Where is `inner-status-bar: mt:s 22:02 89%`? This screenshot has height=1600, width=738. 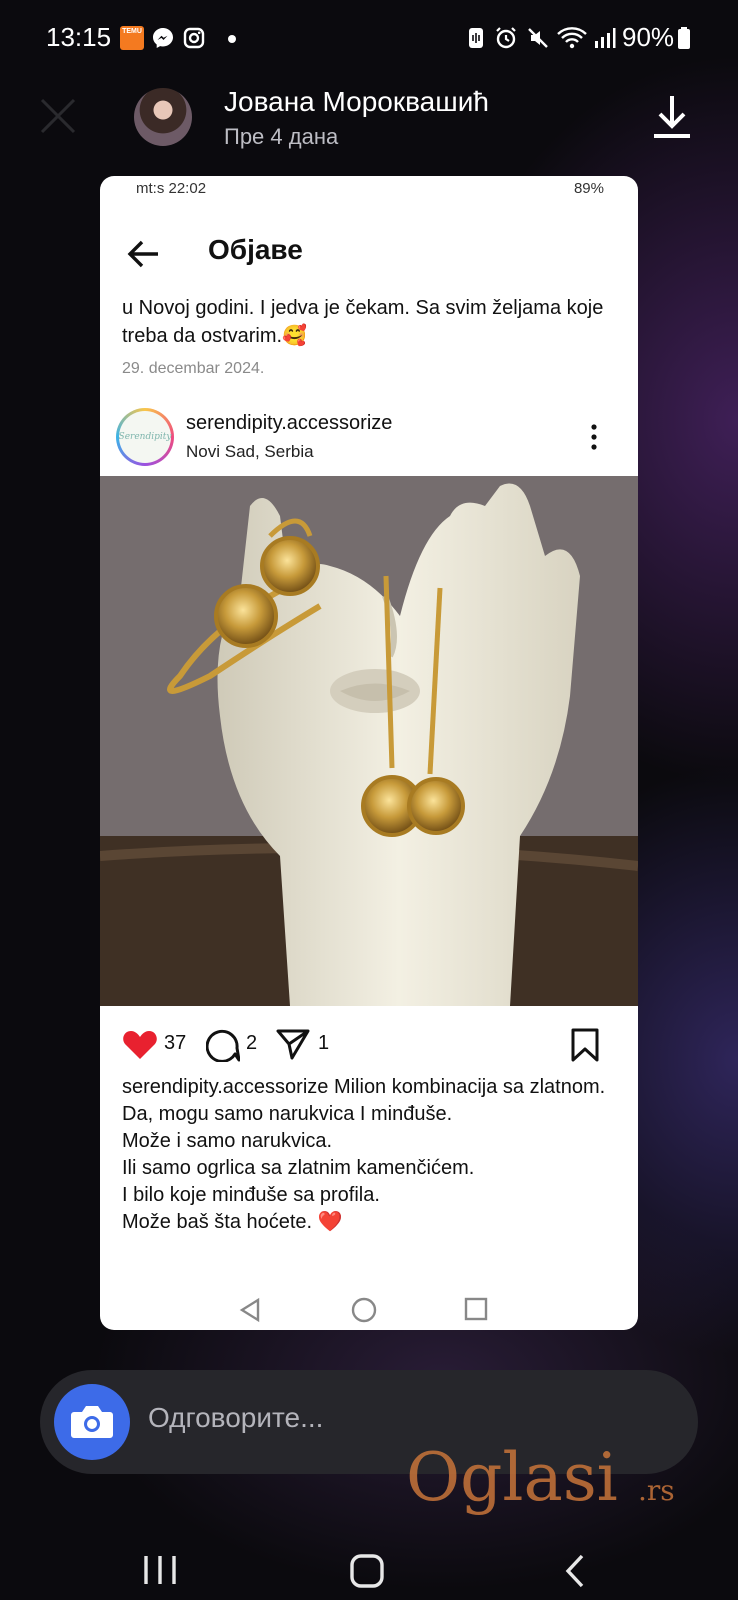
inner-status-bar: mt:s 22:02 89% is located at coordinates (369, 194).